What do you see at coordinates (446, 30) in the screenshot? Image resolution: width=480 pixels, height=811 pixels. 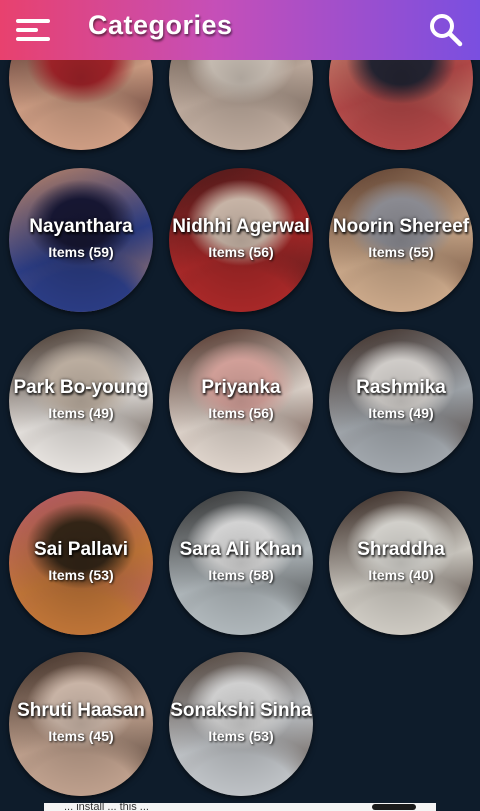 I see `search-icon` at bounding box center [446, 30].